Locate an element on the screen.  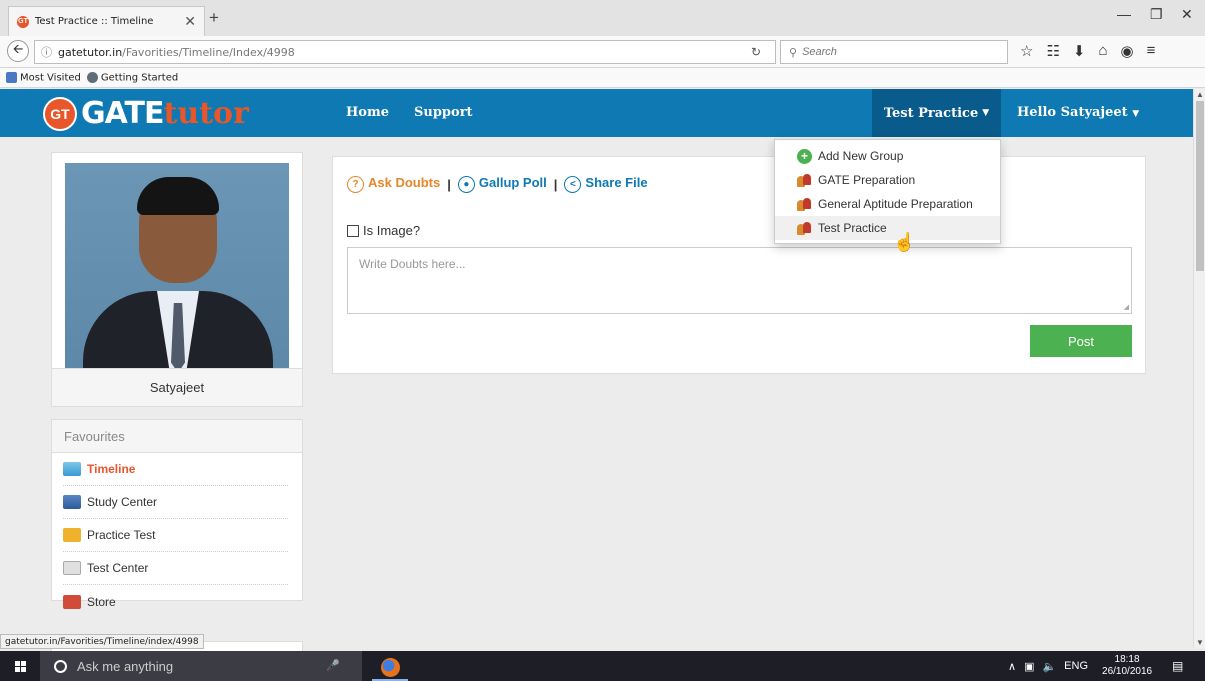
bookmark-label: Most Visited is located at coordinates (50, 78).